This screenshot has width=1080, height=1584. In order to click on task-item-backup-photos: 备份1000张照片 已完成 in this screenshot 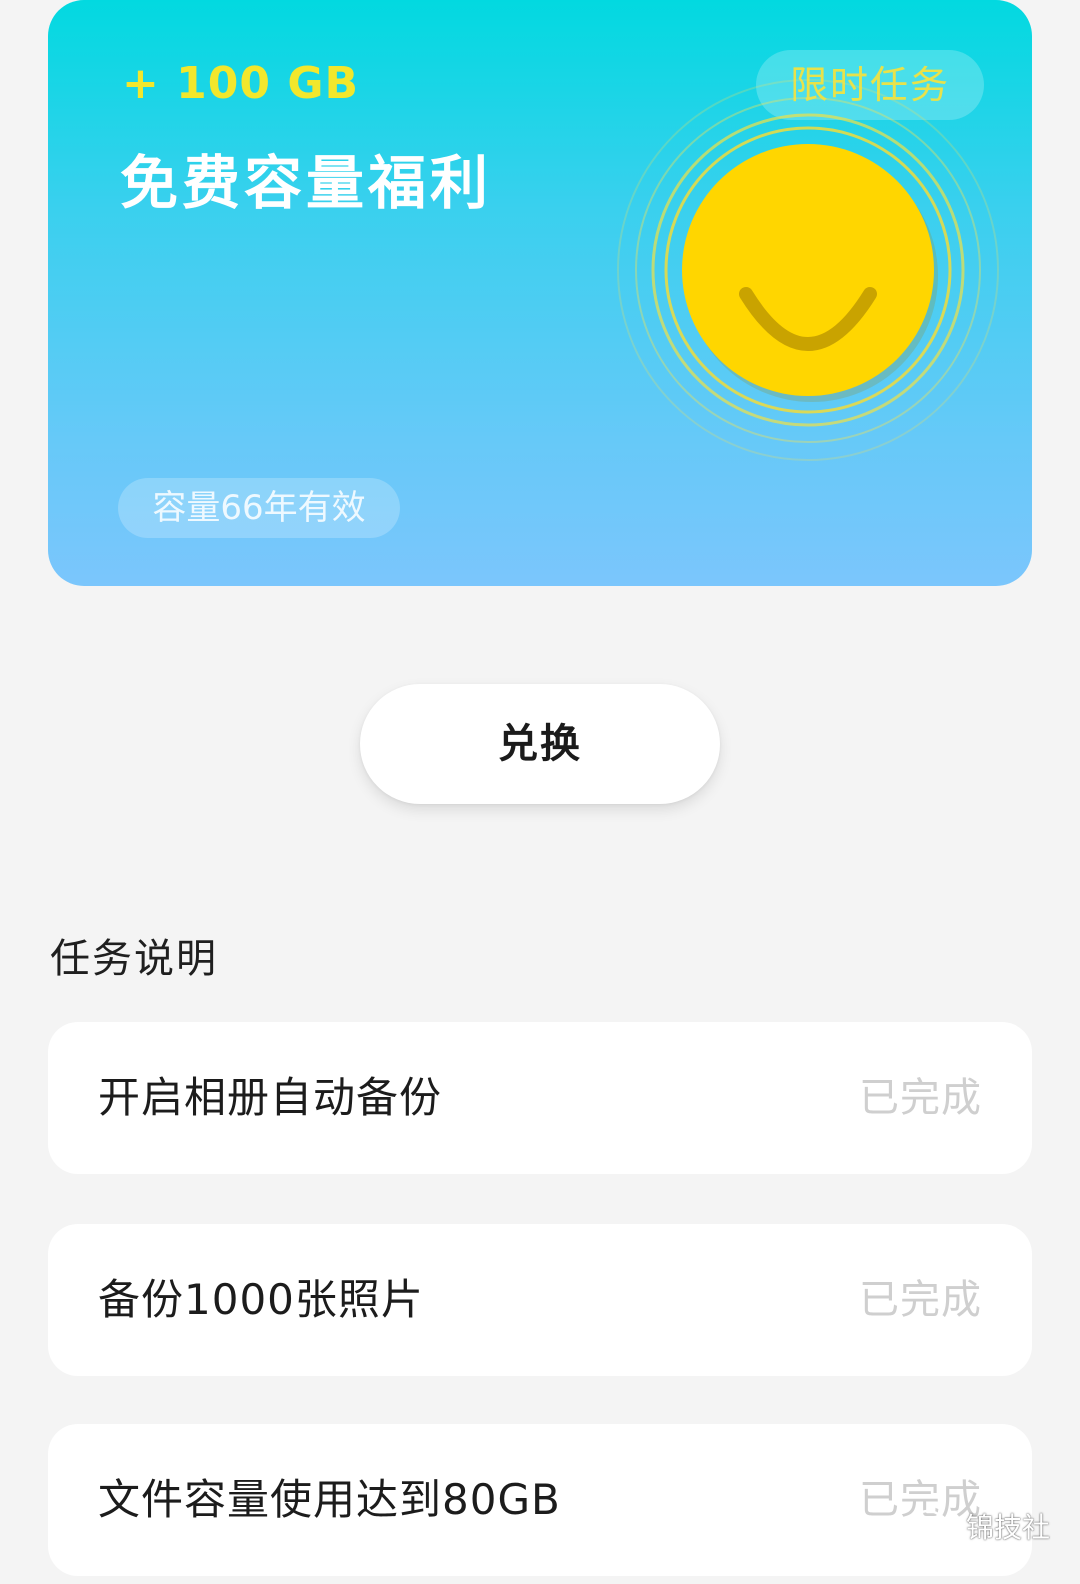, I will do `click(540, 1300)`.